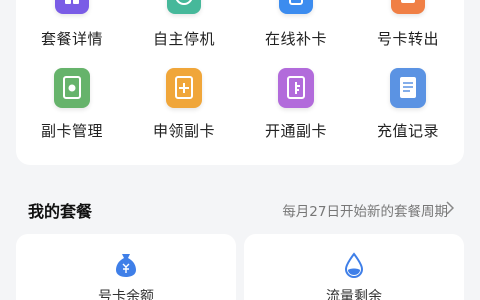  I want to click on package-detail-icon, so click(72, 7).